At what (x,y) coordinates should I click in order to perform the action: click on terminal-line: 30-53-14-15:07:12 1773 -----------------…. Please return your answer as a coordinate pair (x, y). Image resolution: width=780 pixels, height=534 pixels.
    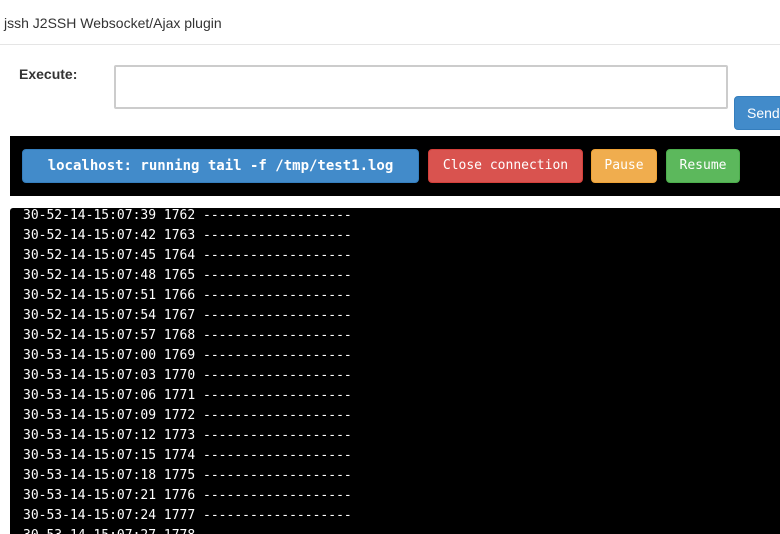
    Looking at the image, I should click on (187, 435).